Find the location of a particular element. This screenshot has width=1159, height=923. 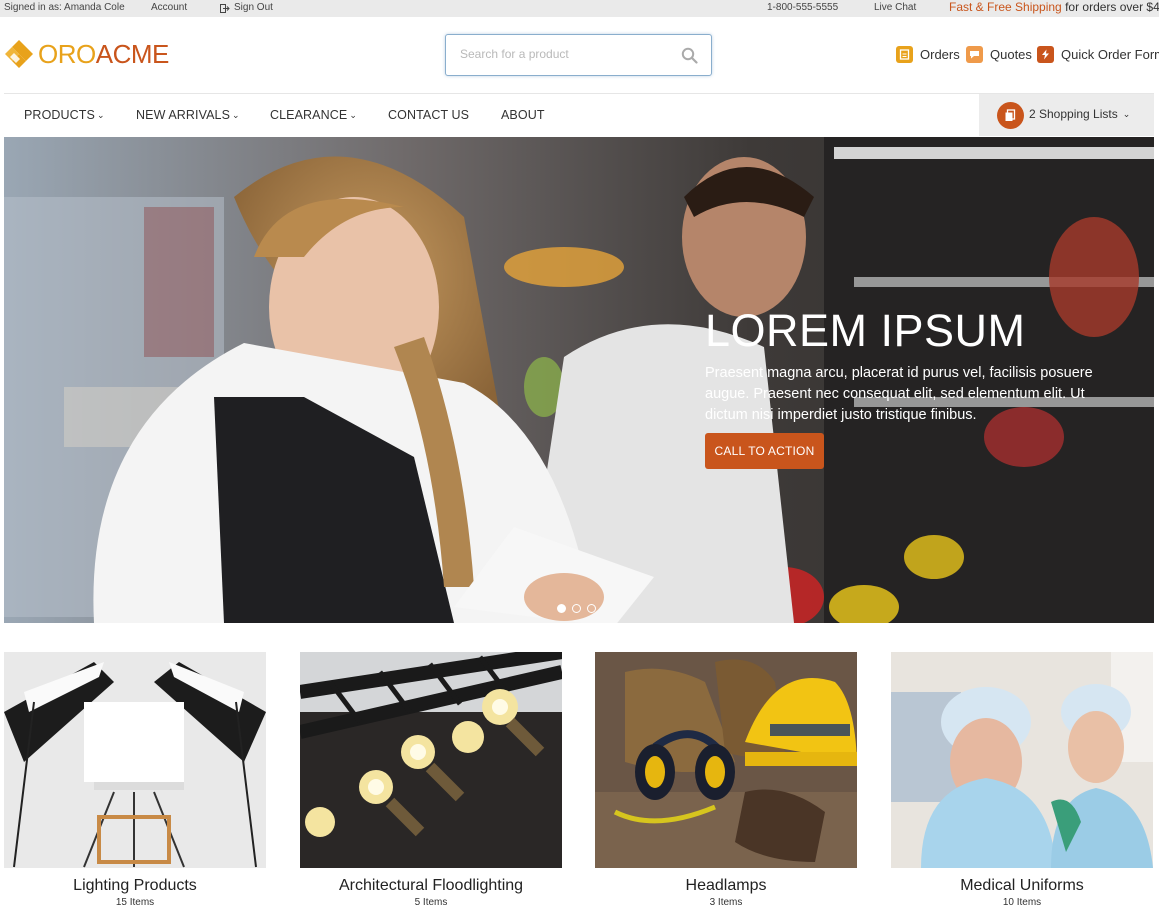

category-name: Medical Uniforms is located at coordinates (1022, 886).